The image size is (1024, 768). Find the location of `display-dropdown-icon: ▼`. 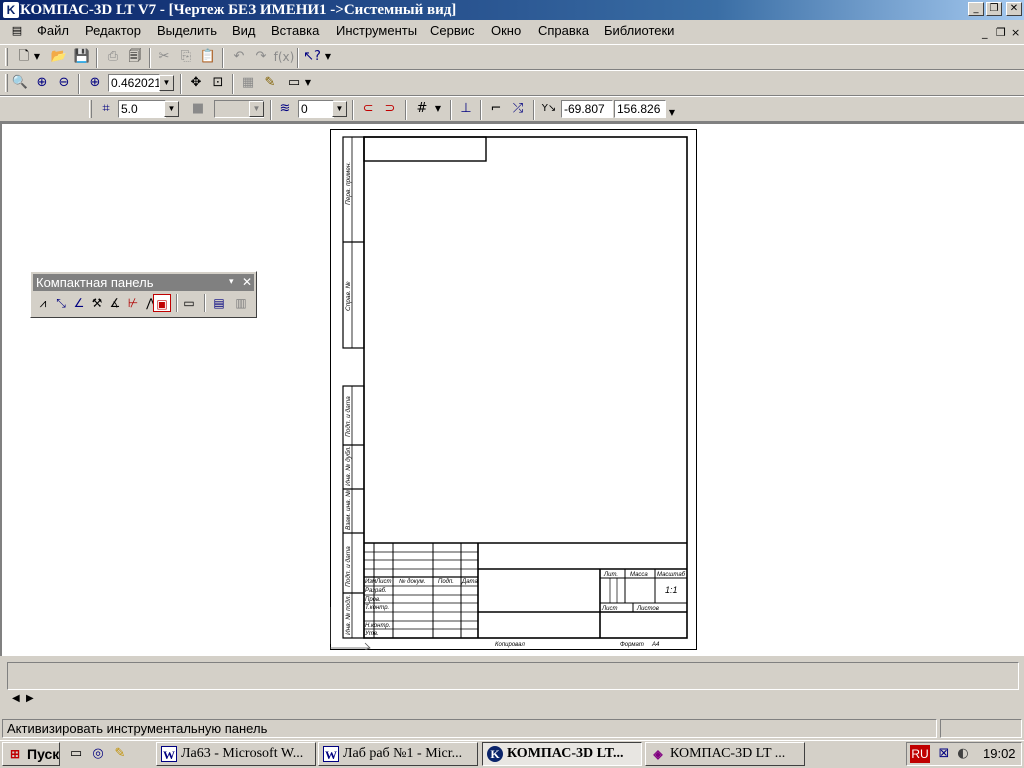

display-dropdown-icon: ▼ is located at coordinates (308, 83).